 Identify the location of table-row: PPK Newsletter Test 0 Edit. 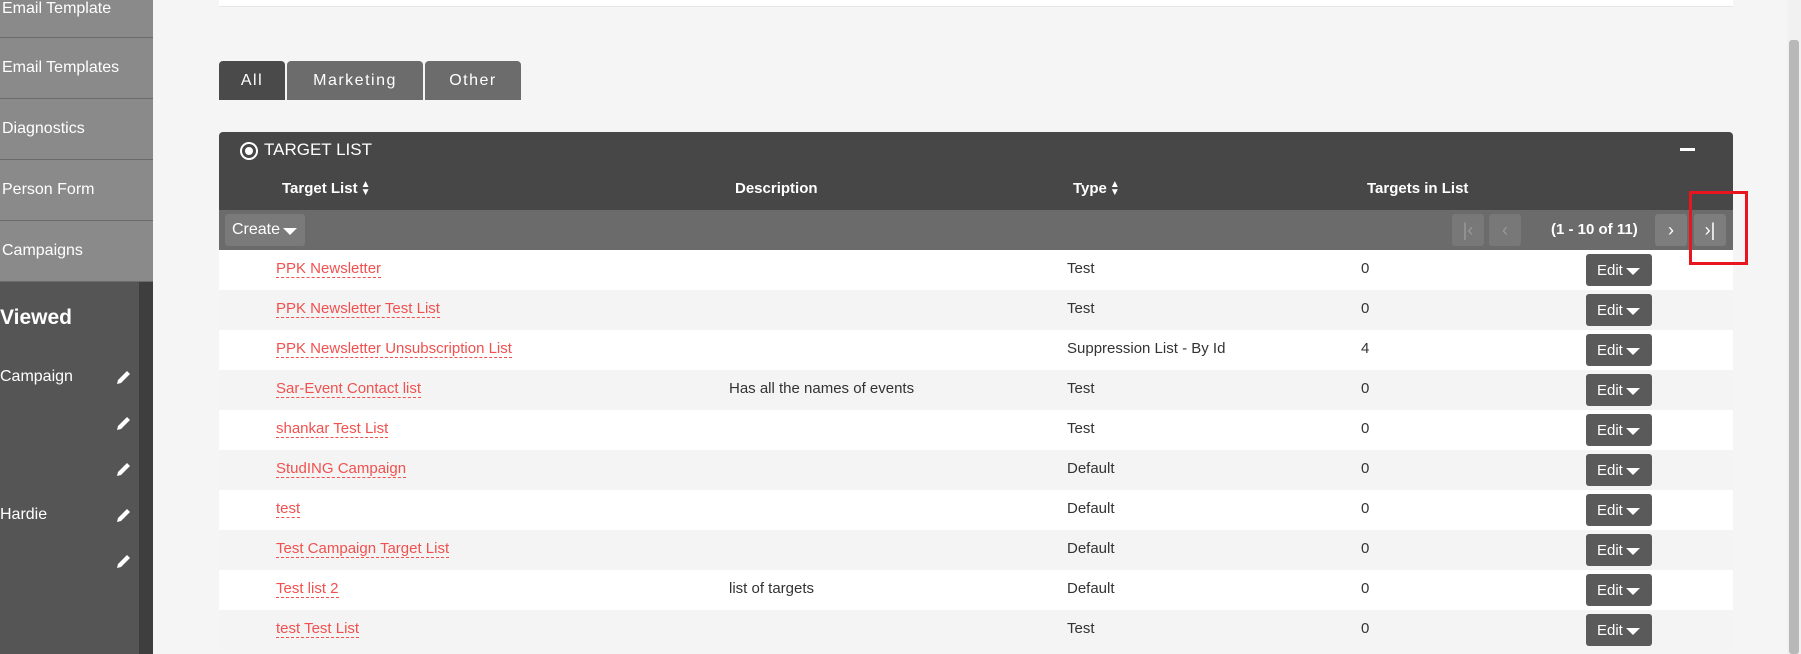
(976, 270).